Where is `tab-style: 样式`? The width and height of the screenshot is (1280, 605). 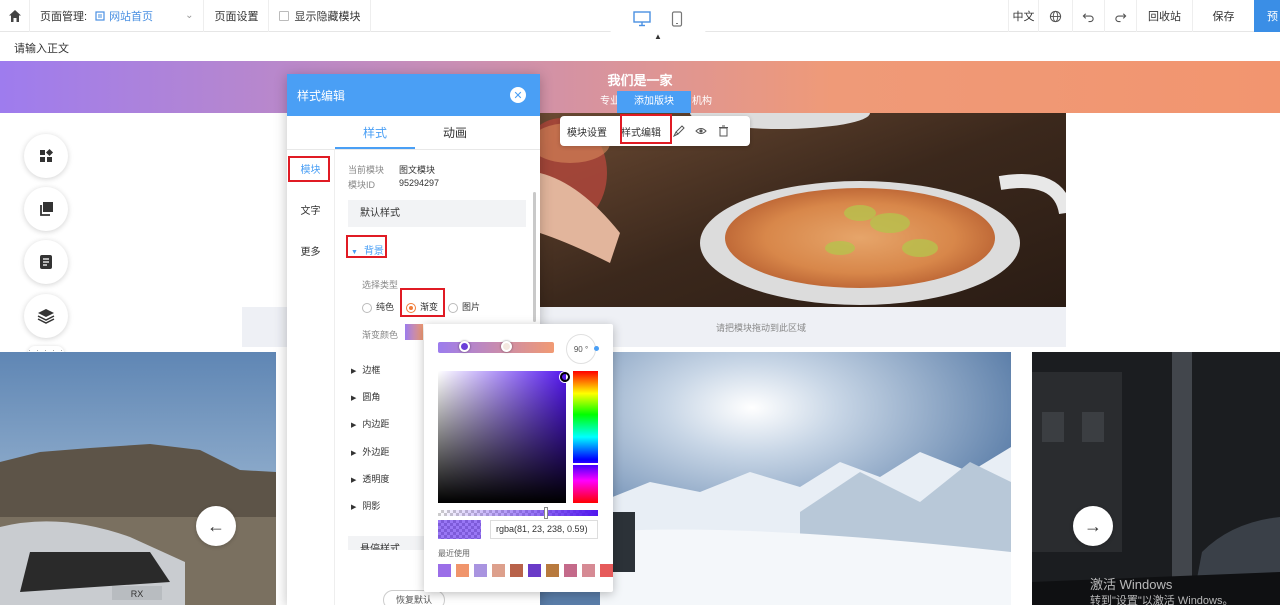
tab-style: 样式 is located at coordinates (375, 132).